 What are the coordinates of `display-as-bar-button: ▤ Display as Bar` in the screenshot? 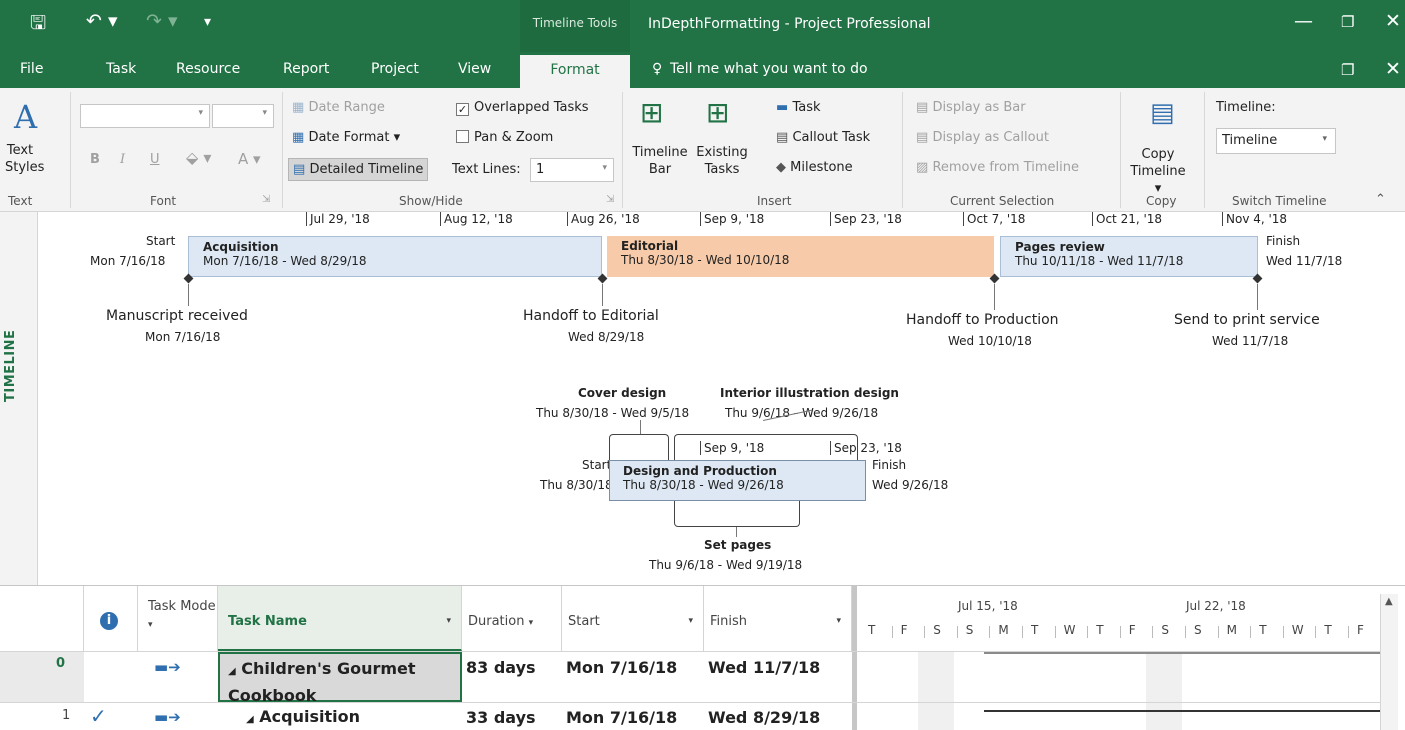 It's located at (971, 107).